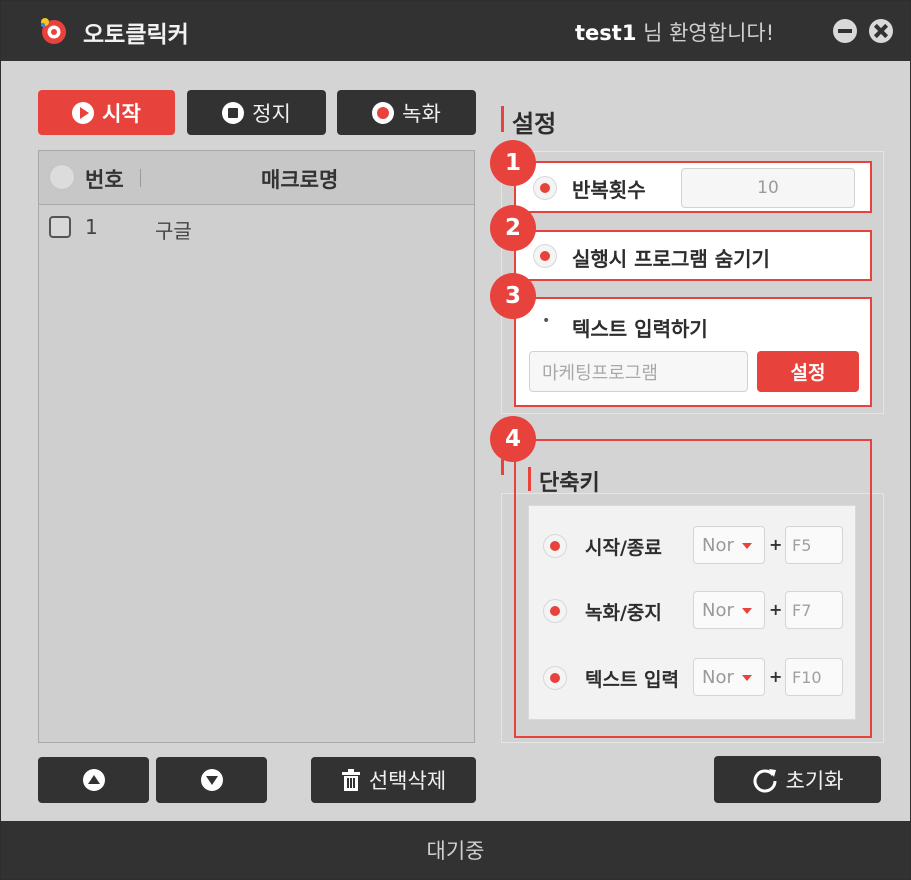 The width and height of the screenshot is (911, 880). I want to click on hotkey-start-label: 시작/종료, so click(623, 548).